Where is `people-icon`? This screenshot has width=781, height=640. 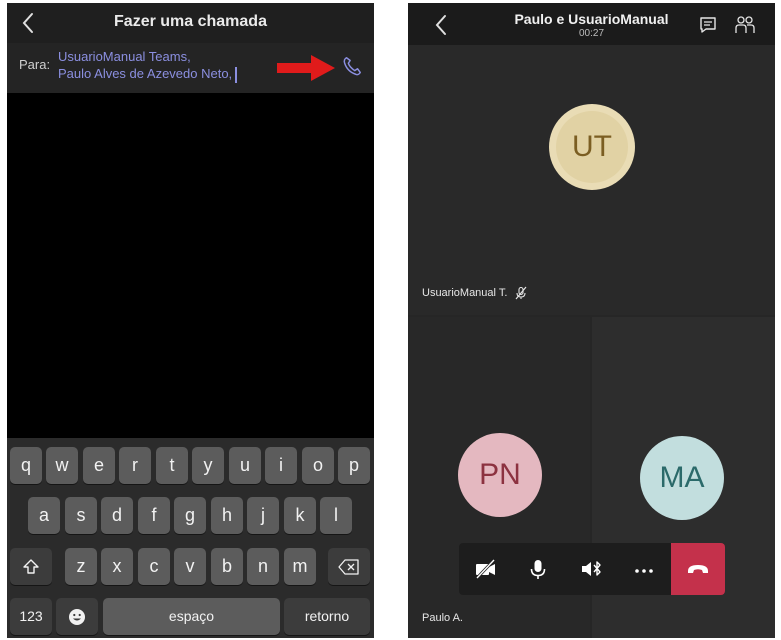 people-icon is located at coordinates (745, 25).